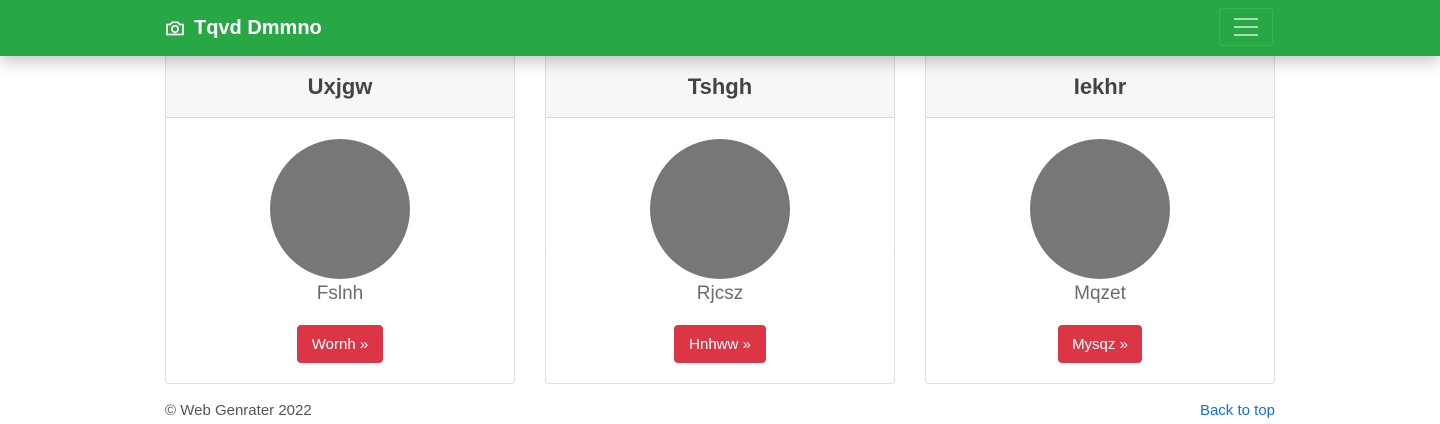 This screenshot has width=1440, height=424. I want to click on card-title: Tshgh, so click(720, 87).